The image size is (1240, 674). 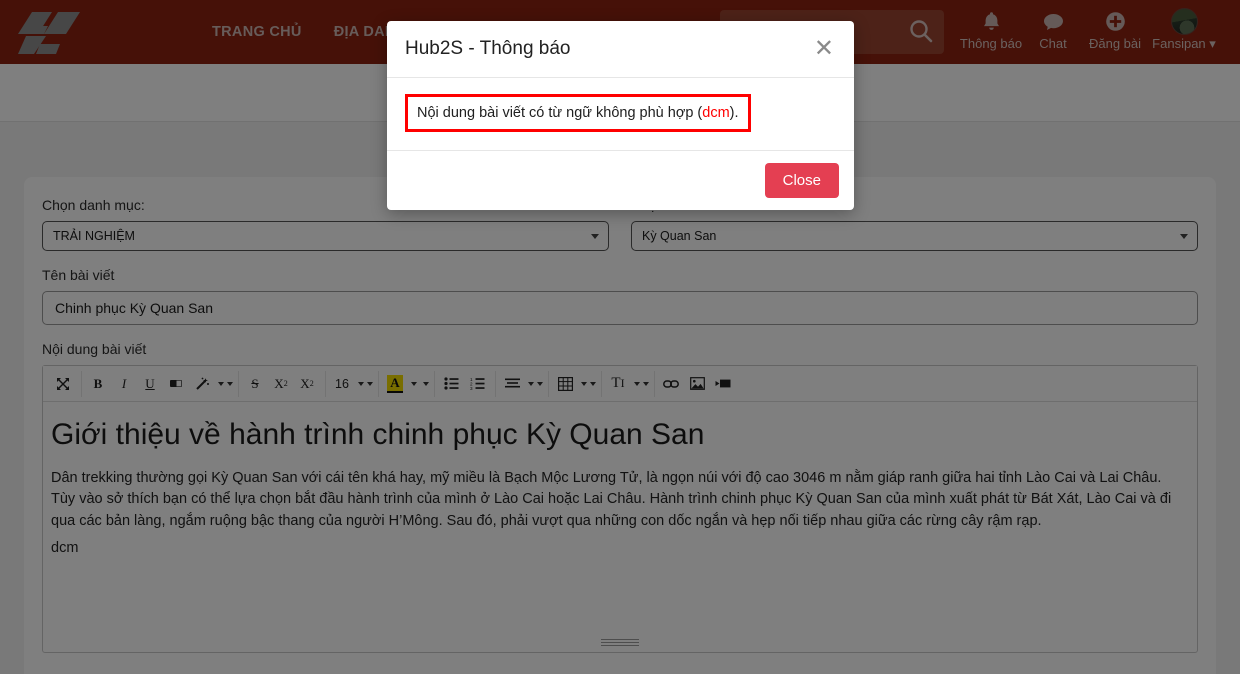 What do you see at coordinates (734, 113) in the screenshot?
I see `alert-text-after: ).` at bounding box center [734, 113].